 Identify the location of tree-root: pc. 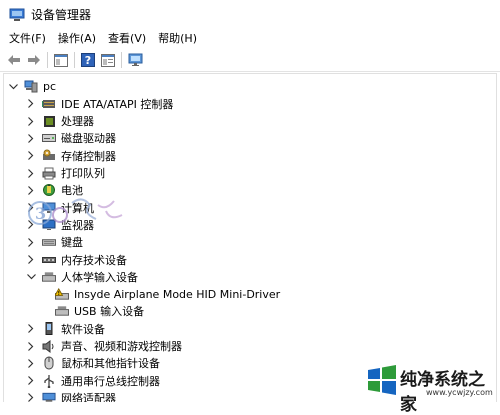
(32, 86).